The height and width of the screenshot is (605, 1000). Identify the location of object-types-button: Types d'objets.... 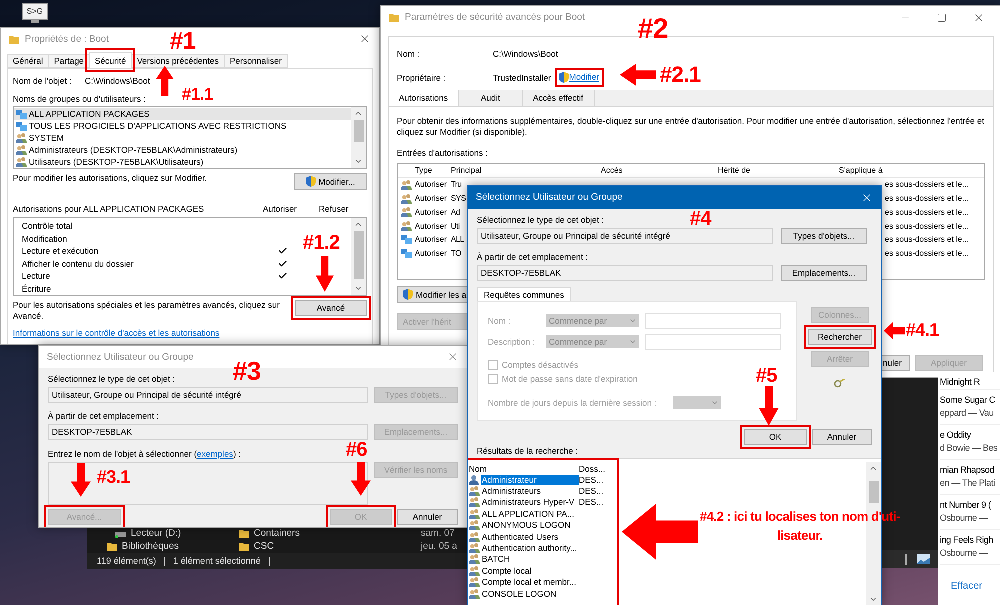
(824, 236).